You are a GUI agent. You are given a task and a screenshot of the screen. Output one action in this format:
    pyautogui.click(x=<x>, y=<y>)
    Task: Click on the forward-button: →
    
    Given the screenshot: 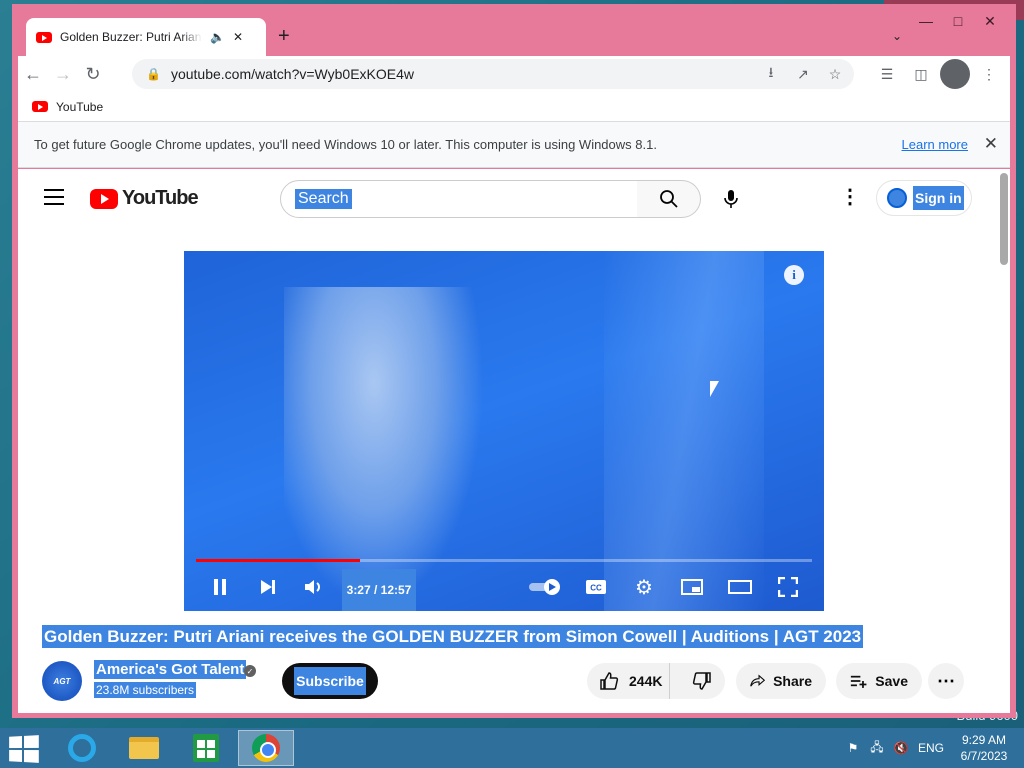 What is the action you would take?
    pyautogui.click(x=63, y=74)
    